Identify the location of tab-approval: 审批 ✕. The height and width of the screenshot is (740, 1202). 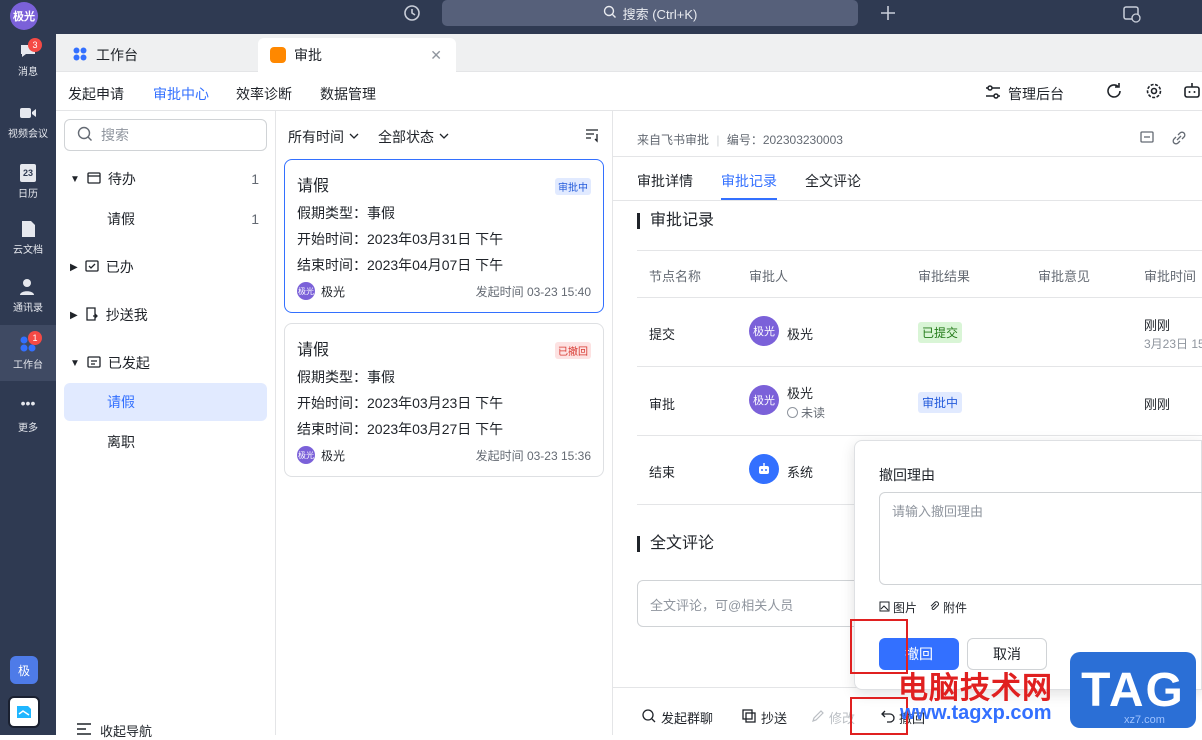
(357, 55).